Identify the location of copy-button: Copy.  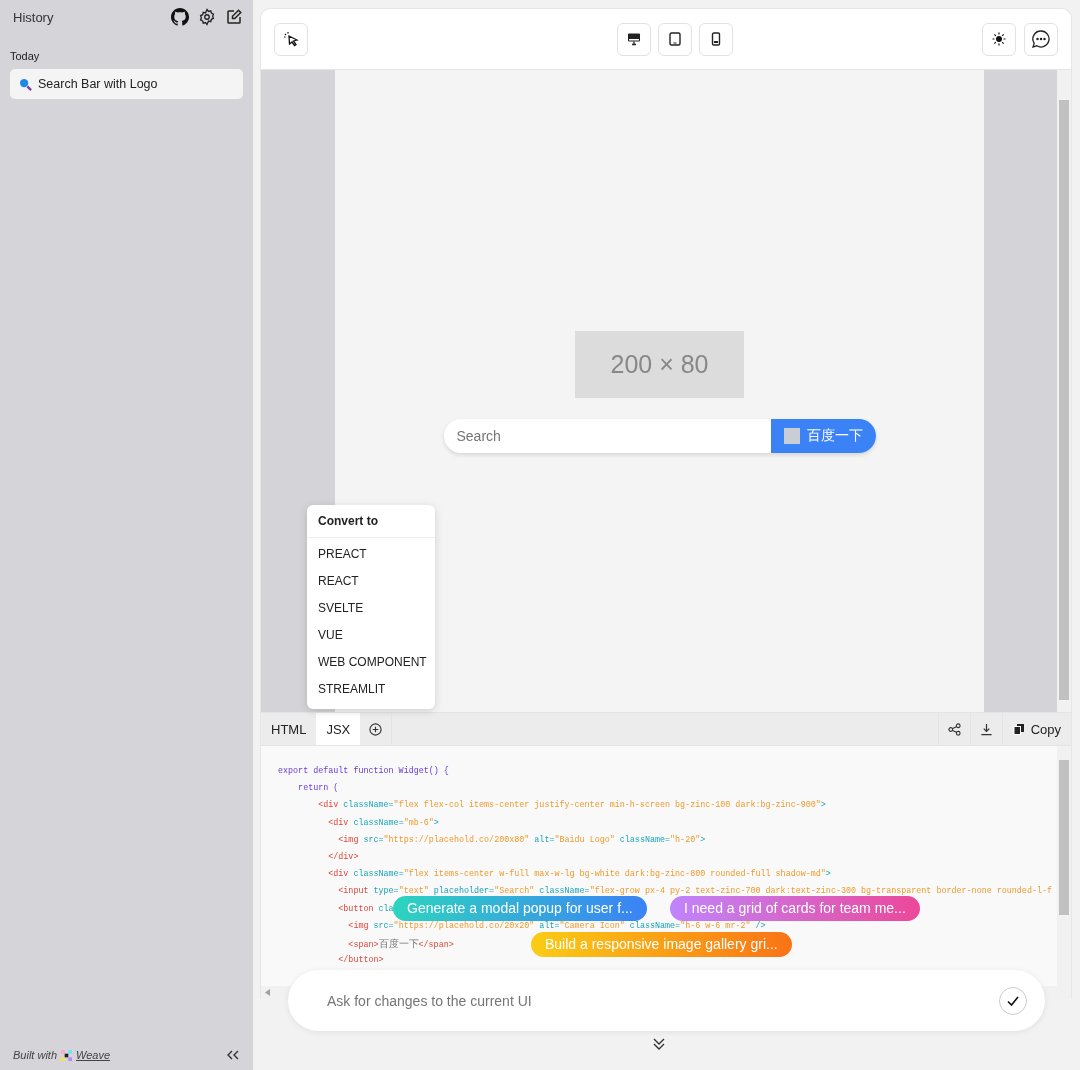
(1036, 729).